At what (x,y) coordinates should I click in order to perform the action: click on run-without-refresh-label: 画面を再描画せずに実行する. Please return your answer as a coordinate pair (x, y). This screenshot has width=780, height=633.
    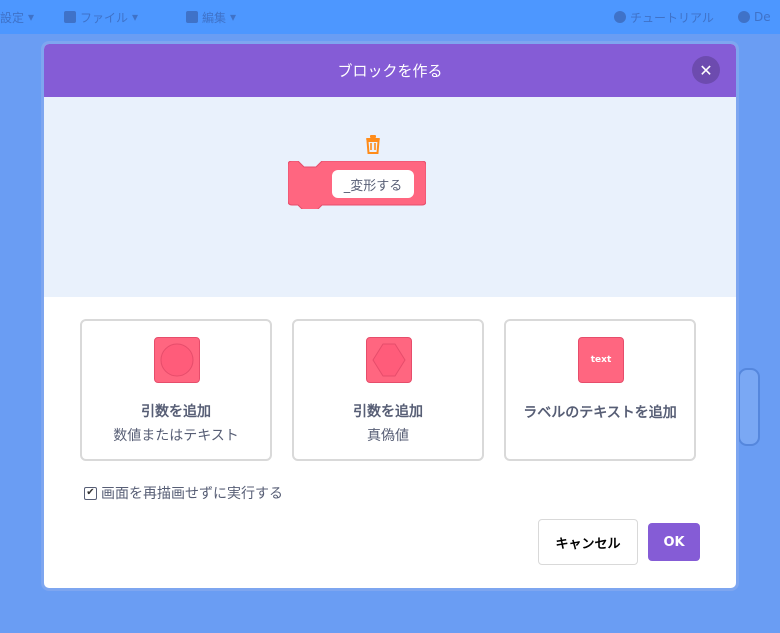
    Looking at the image, I should click on (192, 494).